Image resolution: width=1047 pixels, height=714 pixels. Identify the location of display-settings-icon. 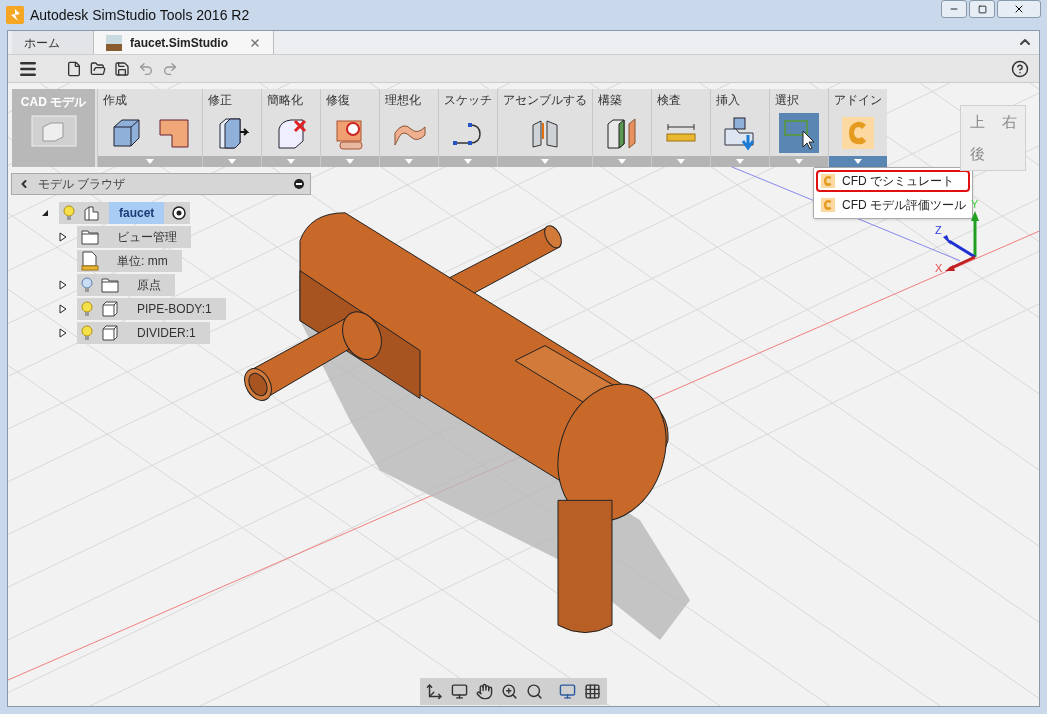
(567, 691).